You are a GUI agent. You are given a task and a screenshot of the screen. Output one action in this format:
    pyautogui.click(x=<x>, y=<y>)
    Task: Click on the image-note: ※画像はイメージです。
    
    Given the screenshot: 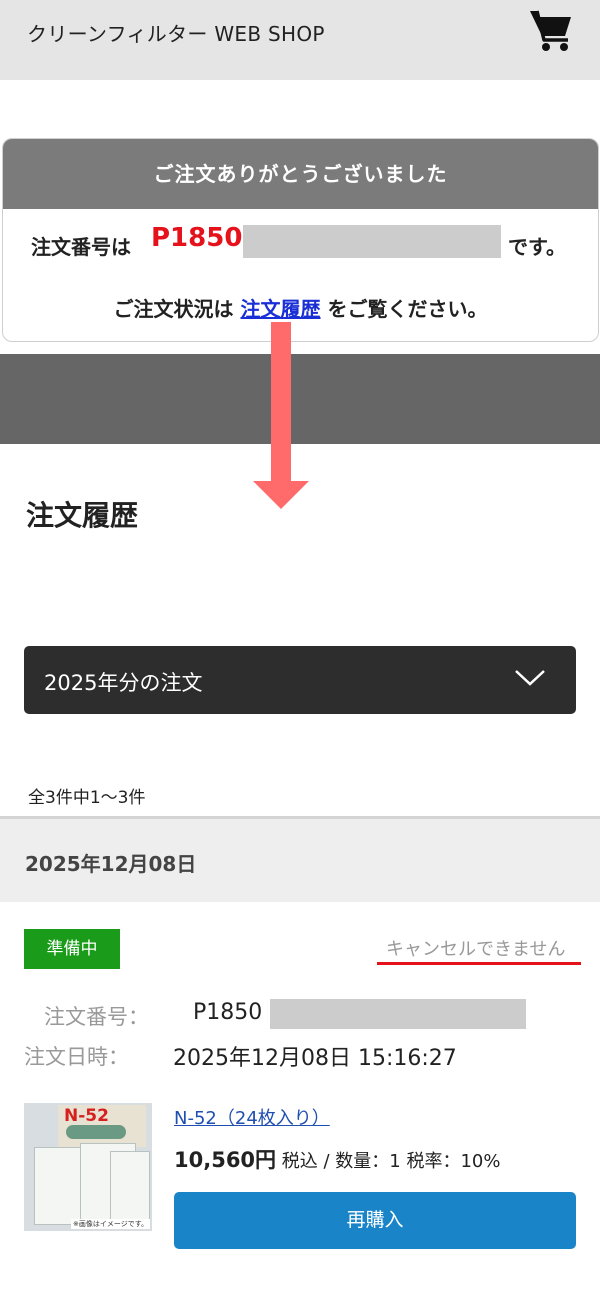 What is the action you would take?
    pyautogui.click(x=110, y=1224)
    